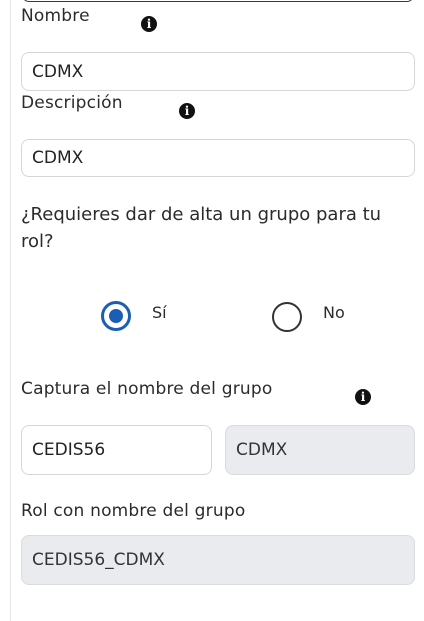  What do you see at coordinates (363, 397) in the screenshot?
I see `captura-info-icon: i` at bounding box center [363, 397].